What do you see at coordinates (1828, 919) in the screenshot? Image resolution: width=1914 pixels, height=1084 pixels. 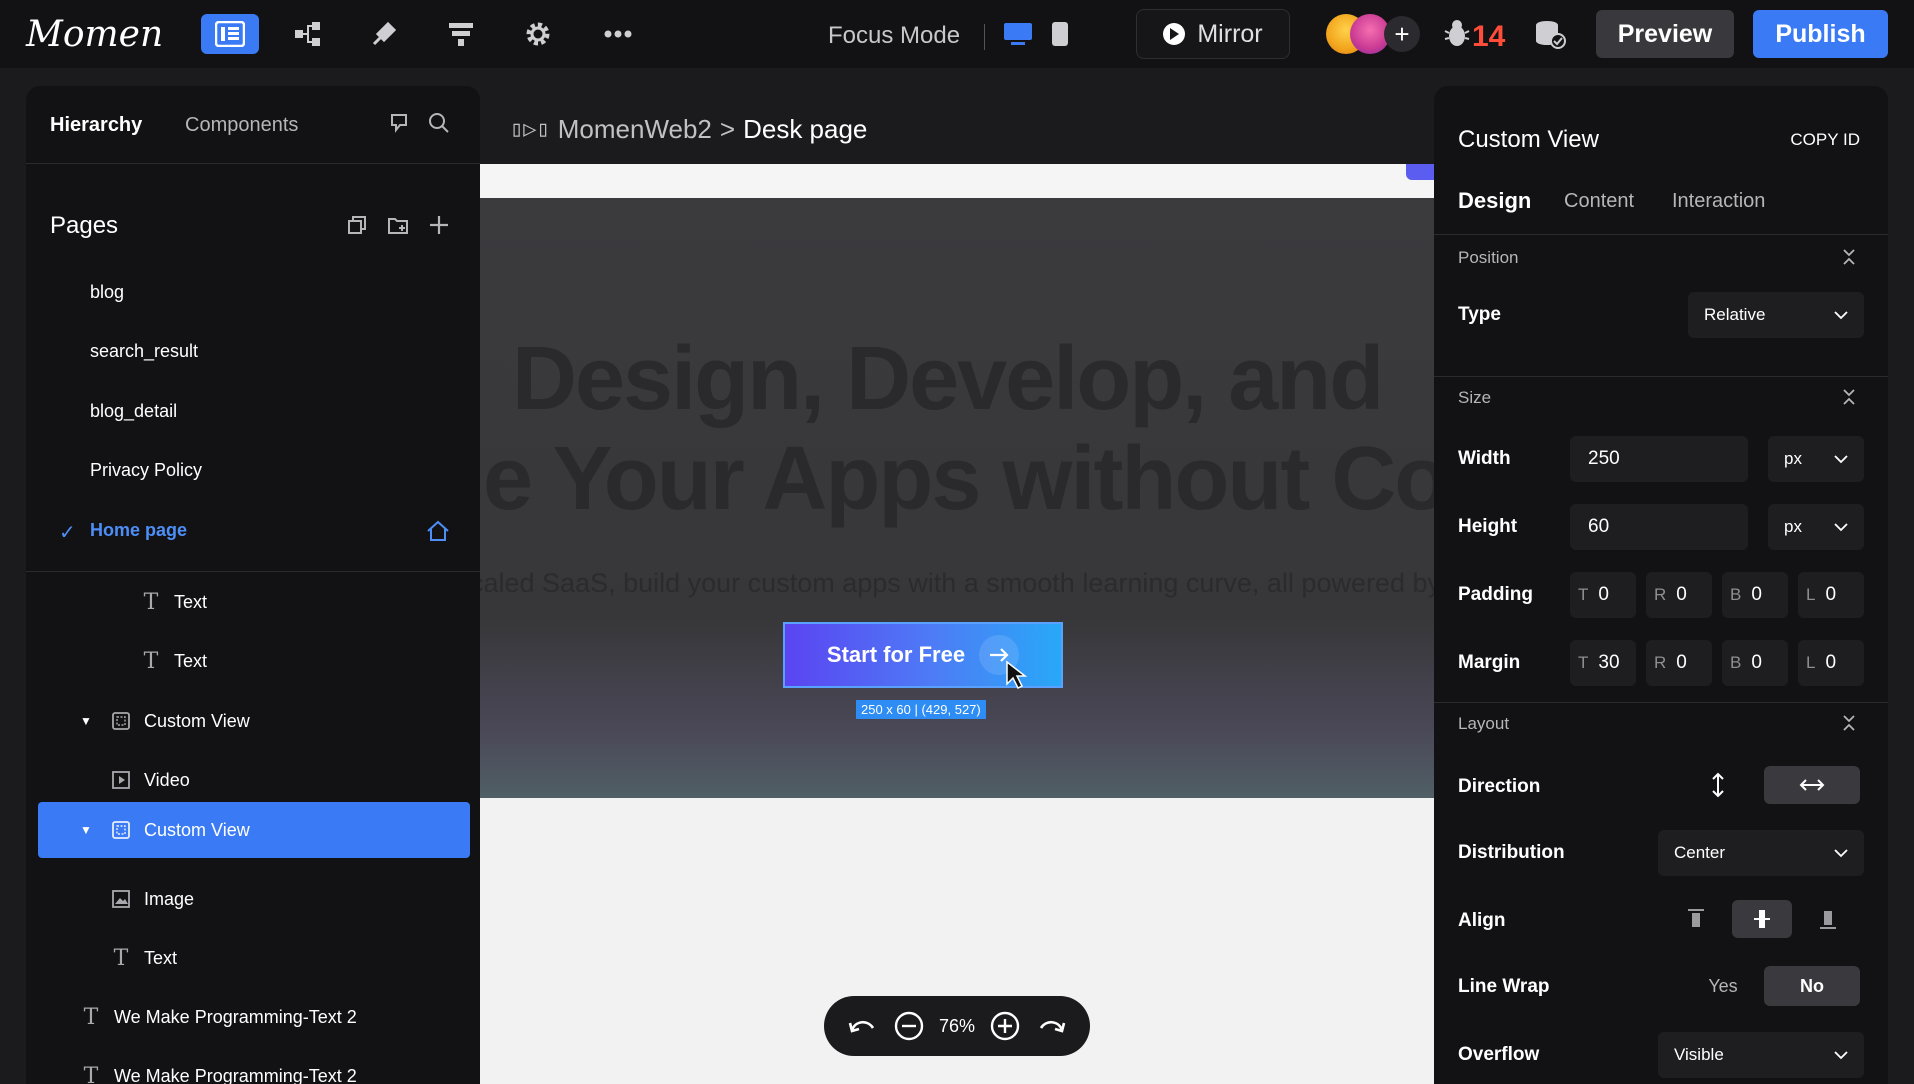 I see `align-bottom-icon` at bounding box center [1828, 919].